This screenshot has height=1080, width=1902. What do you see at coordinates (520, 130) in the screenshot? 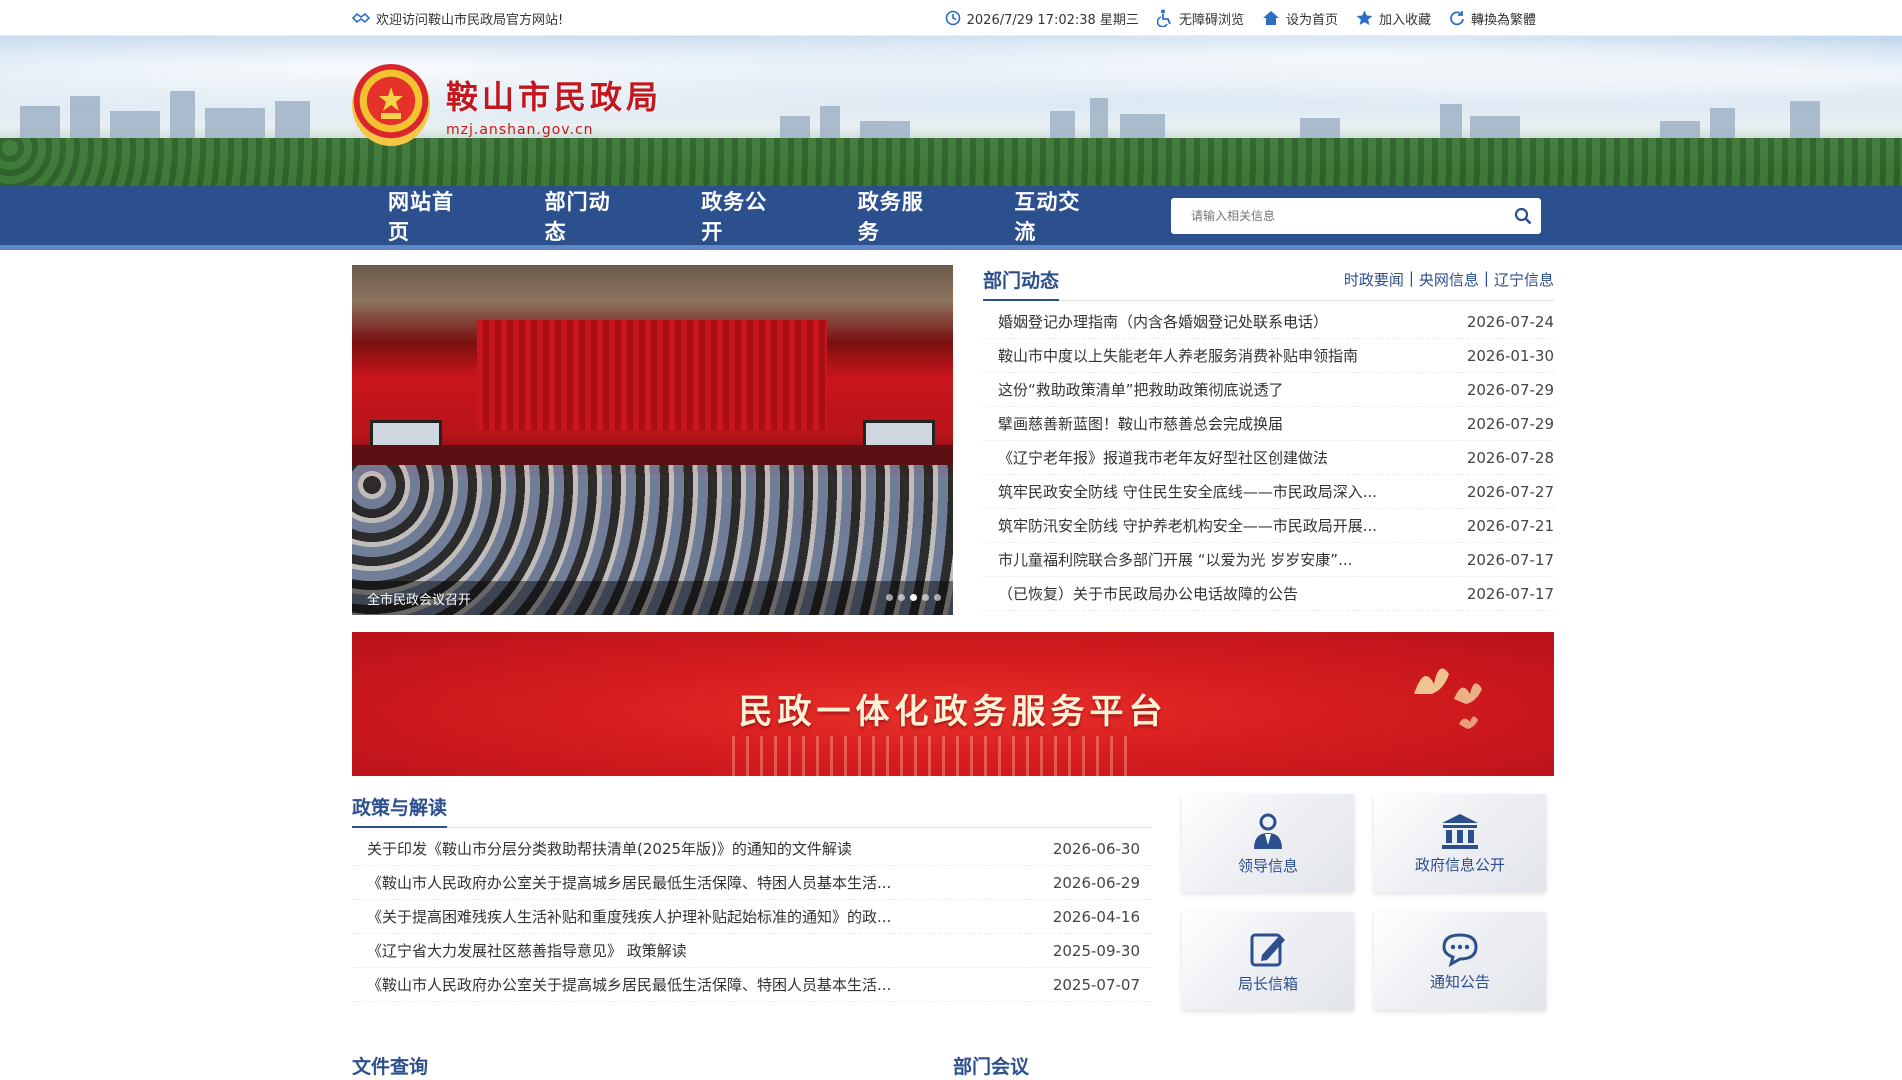
I see `site-domain: mzj.anshan.gov.cn` at bounding box center [520, 130].